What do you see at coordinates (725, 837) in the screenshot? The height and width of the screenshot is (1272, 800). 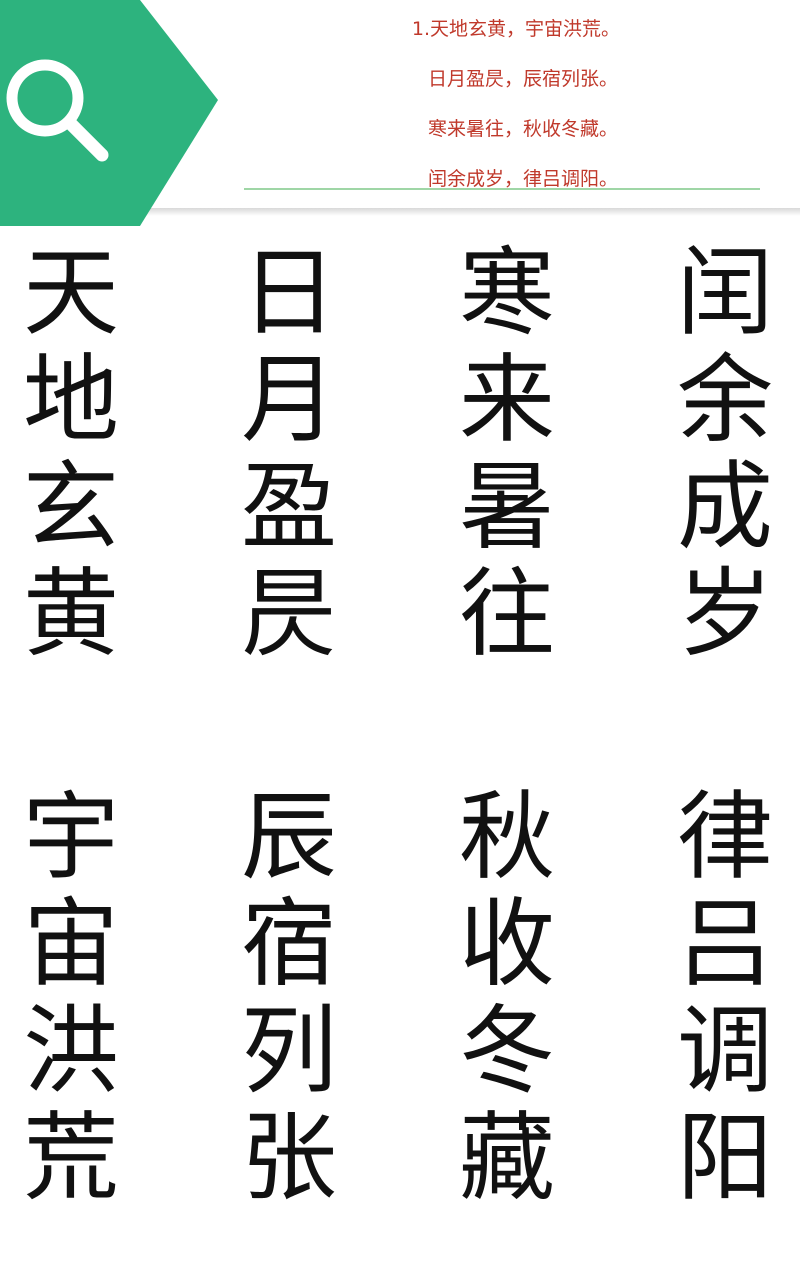 I see `seal-character: 律` at bounding box center [725, 837].